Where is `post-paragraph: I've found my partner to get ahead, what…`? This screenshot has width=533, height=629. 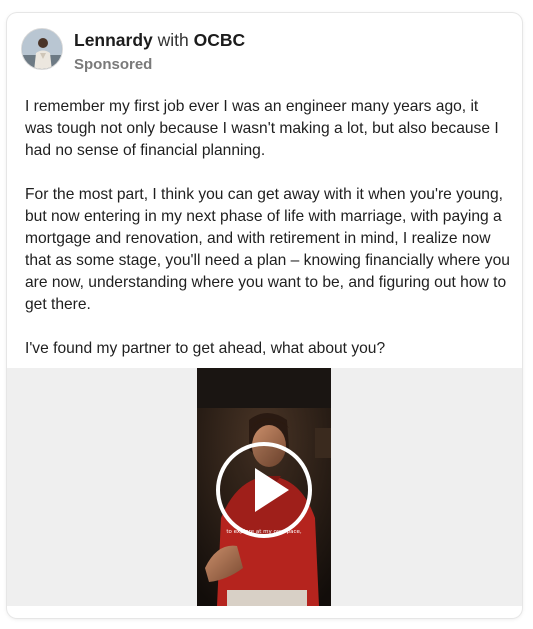 post-paragraph: I've found my partner to get ahead, what… is located at coordinates (205, 348).